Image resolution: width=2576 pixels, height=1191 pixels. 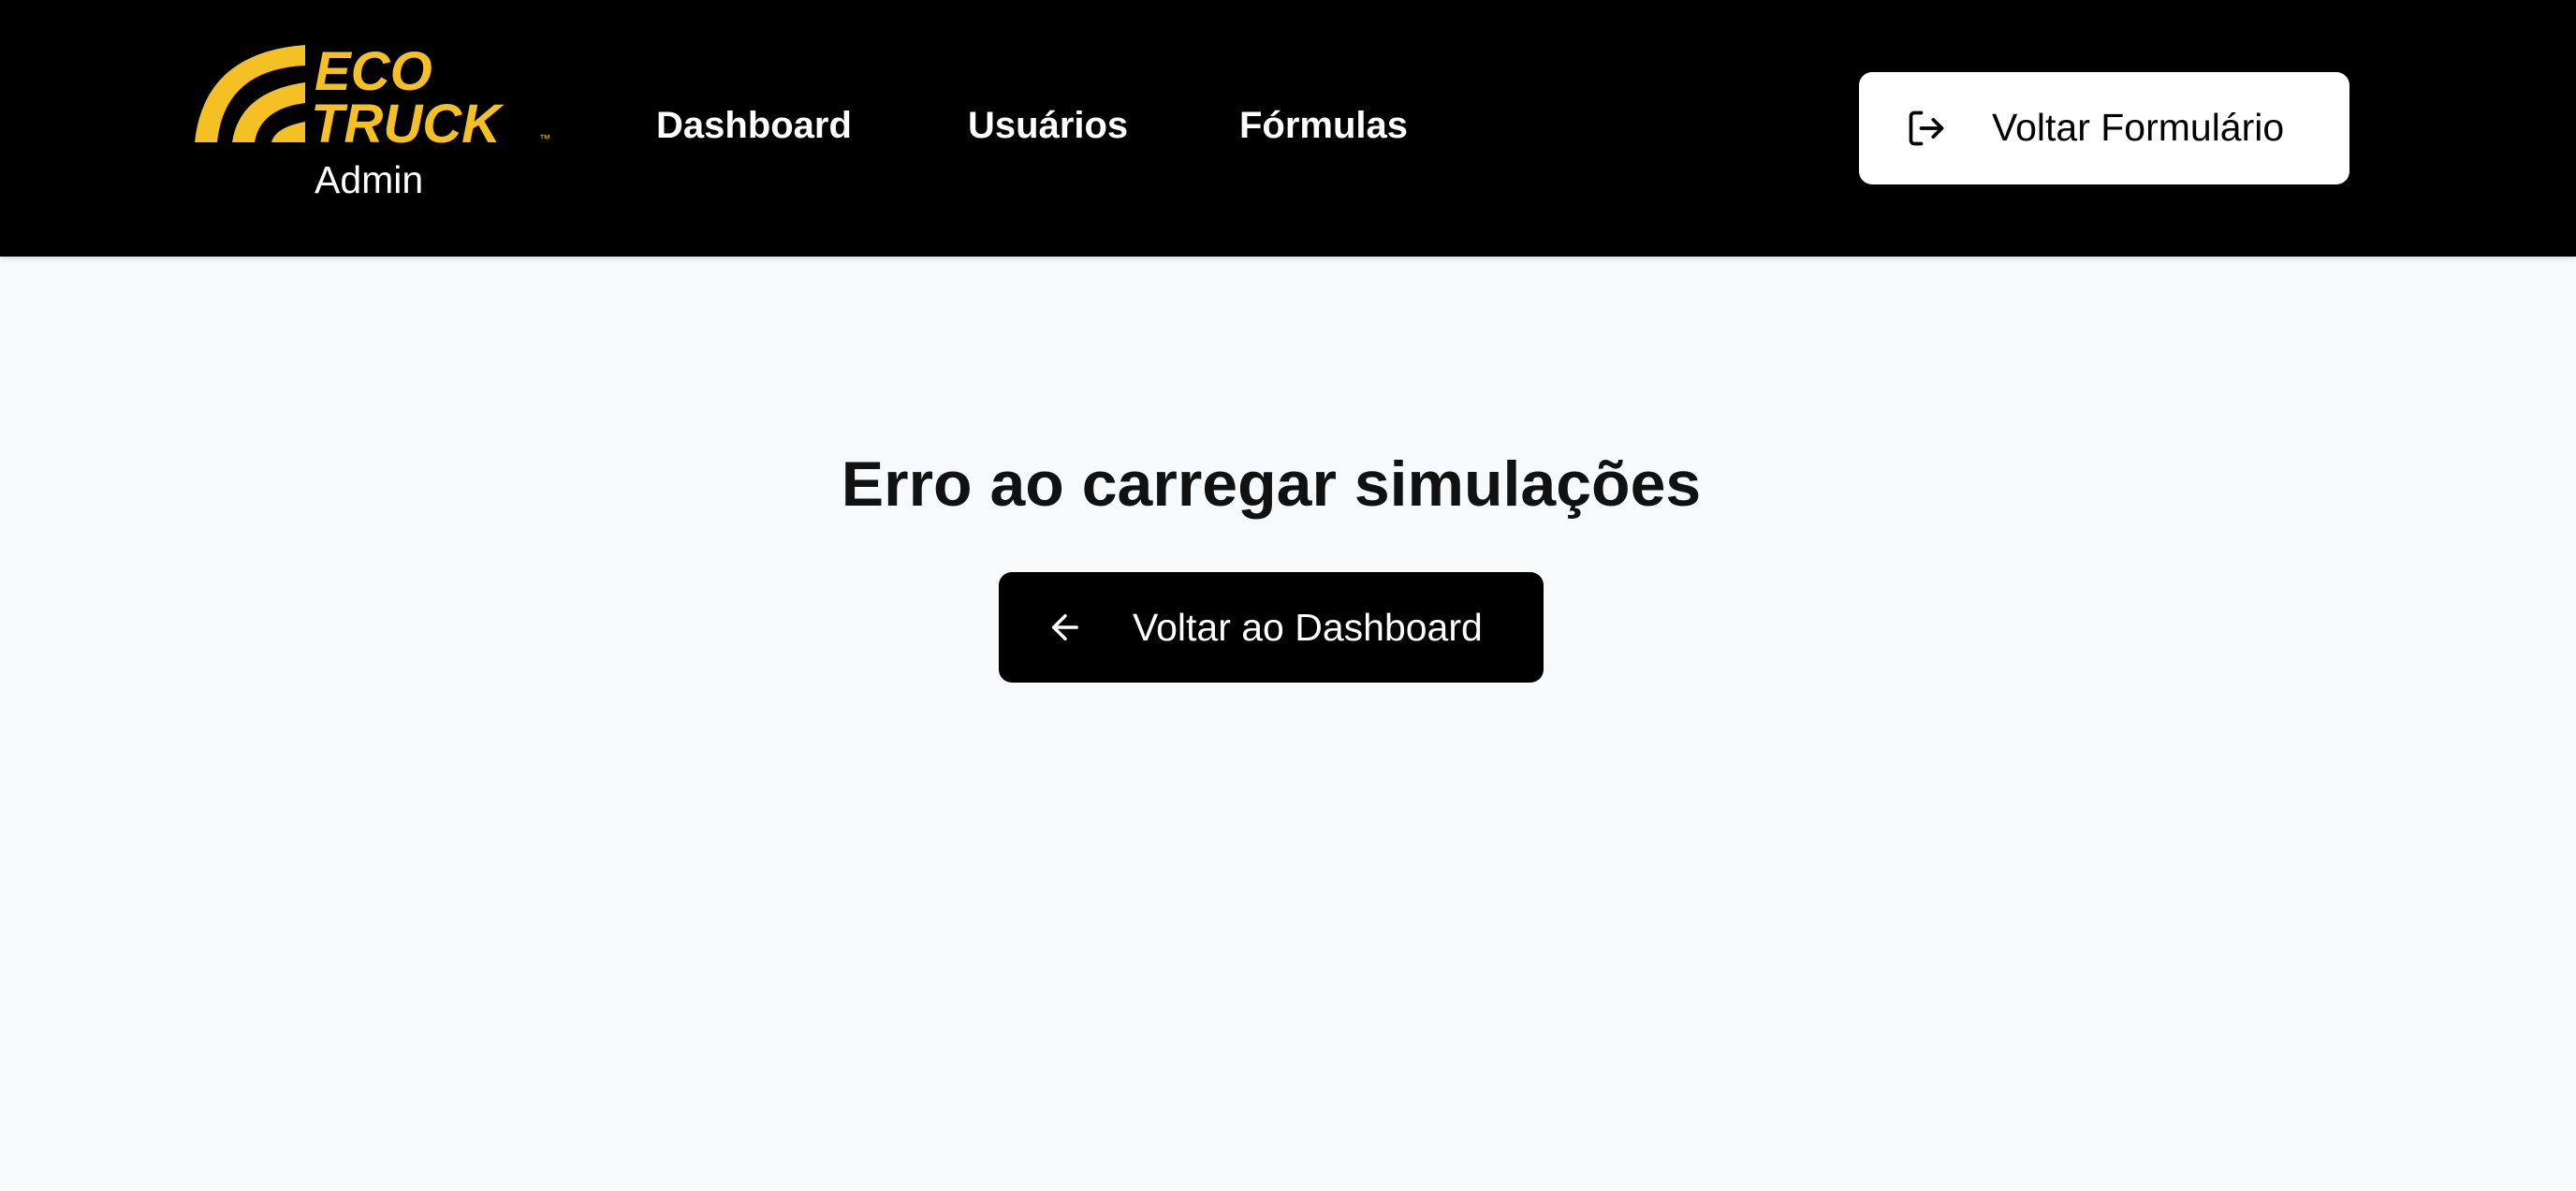 I want to click on nav-formulas: Fórmulas, so click(x=1323, y=131).